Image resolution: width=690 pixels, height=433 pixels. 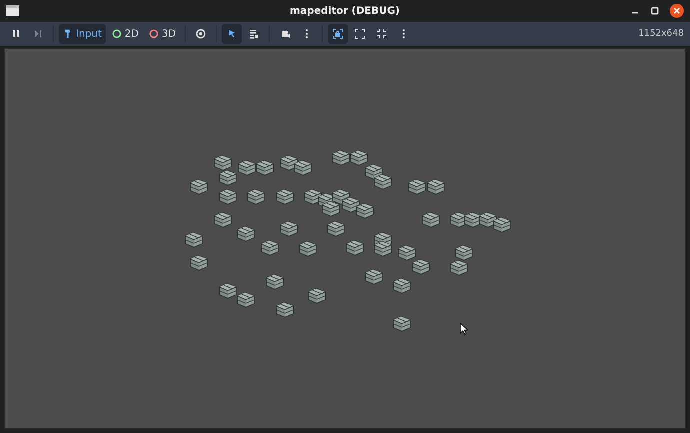 I want to click on camera-icon, so click(x=285, y=34).